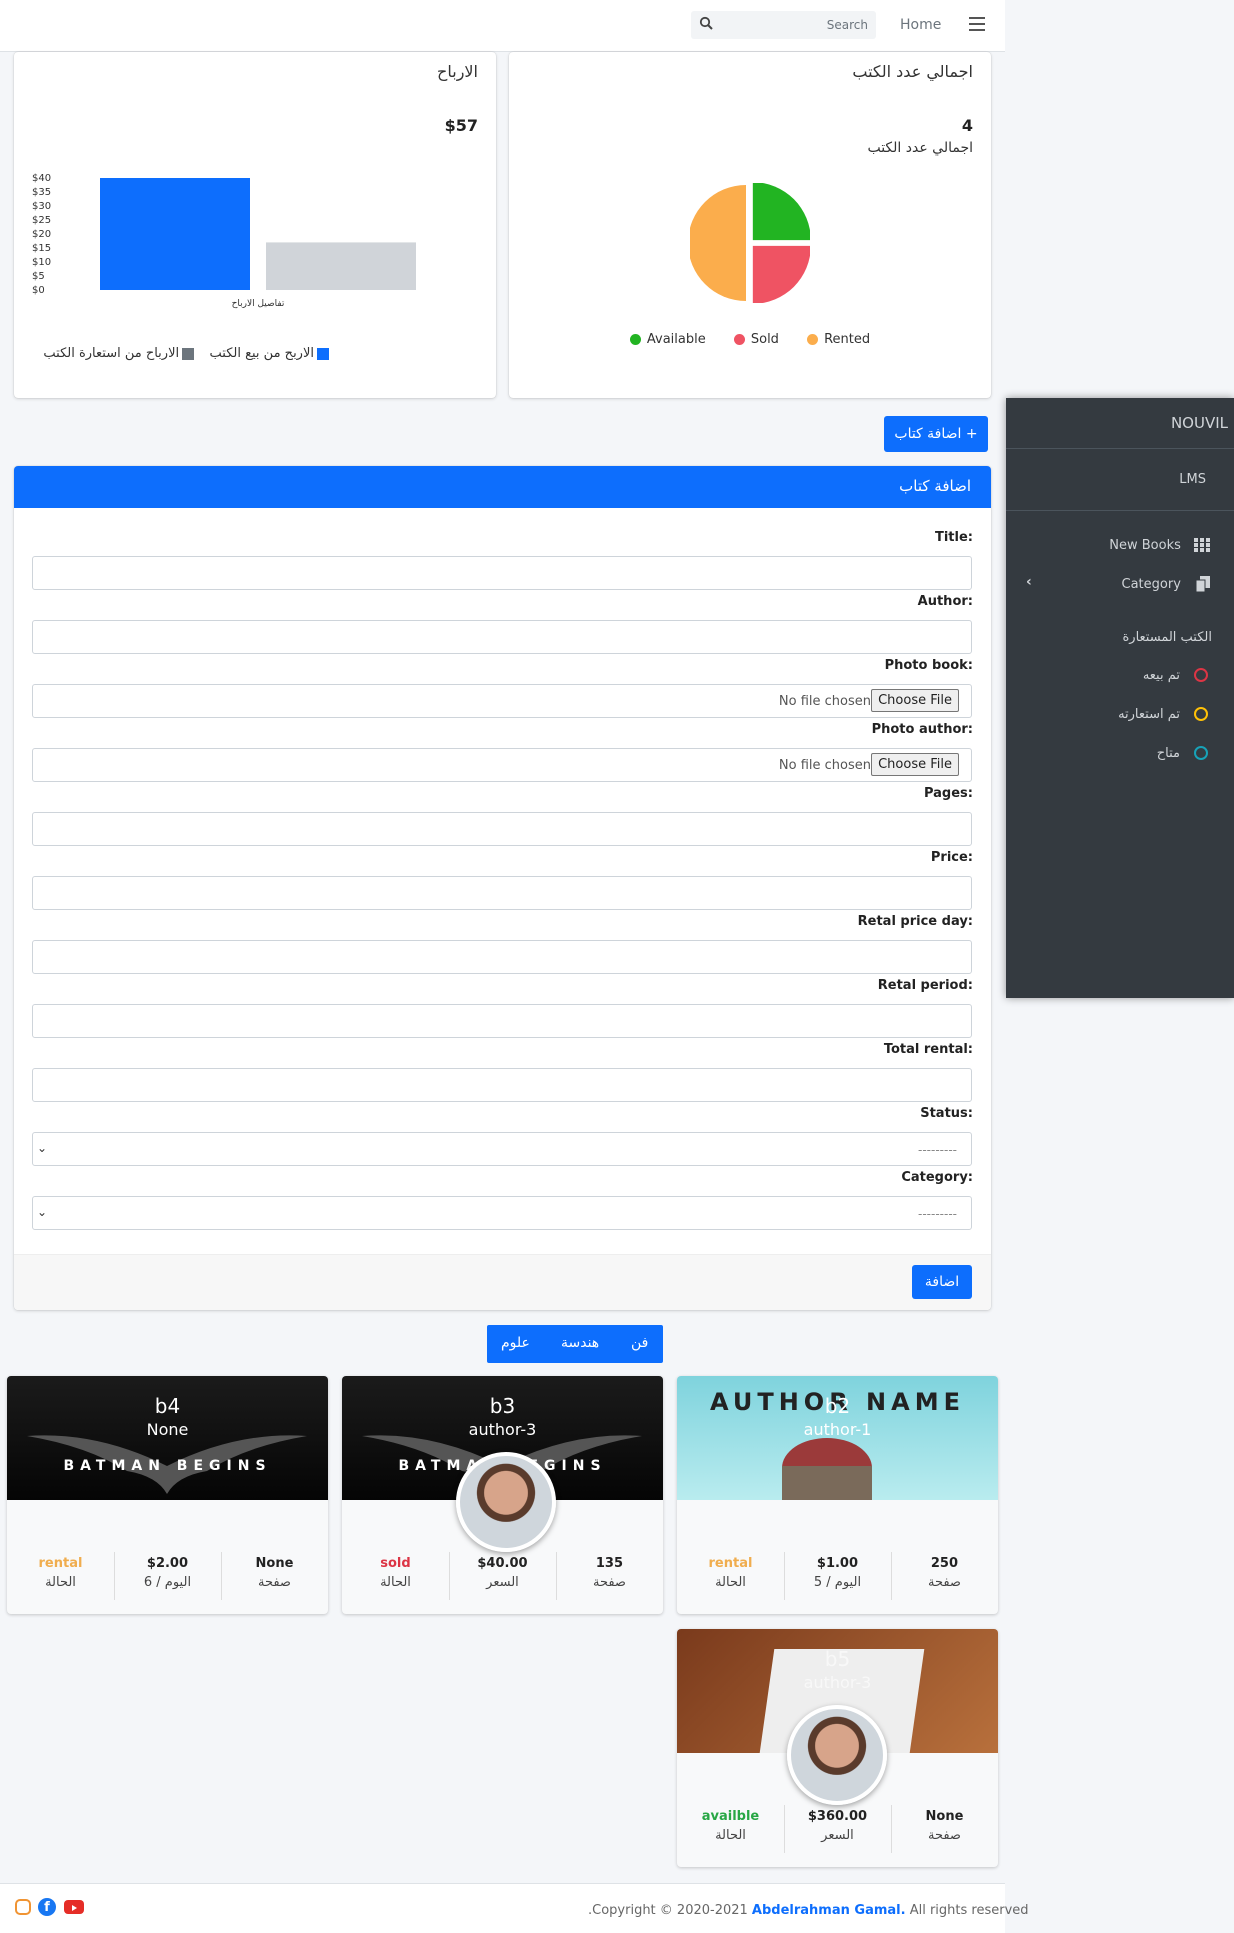 This screenshot has height=1933, width=1234. I want to click on instagram-icon, so click(23, 1907).